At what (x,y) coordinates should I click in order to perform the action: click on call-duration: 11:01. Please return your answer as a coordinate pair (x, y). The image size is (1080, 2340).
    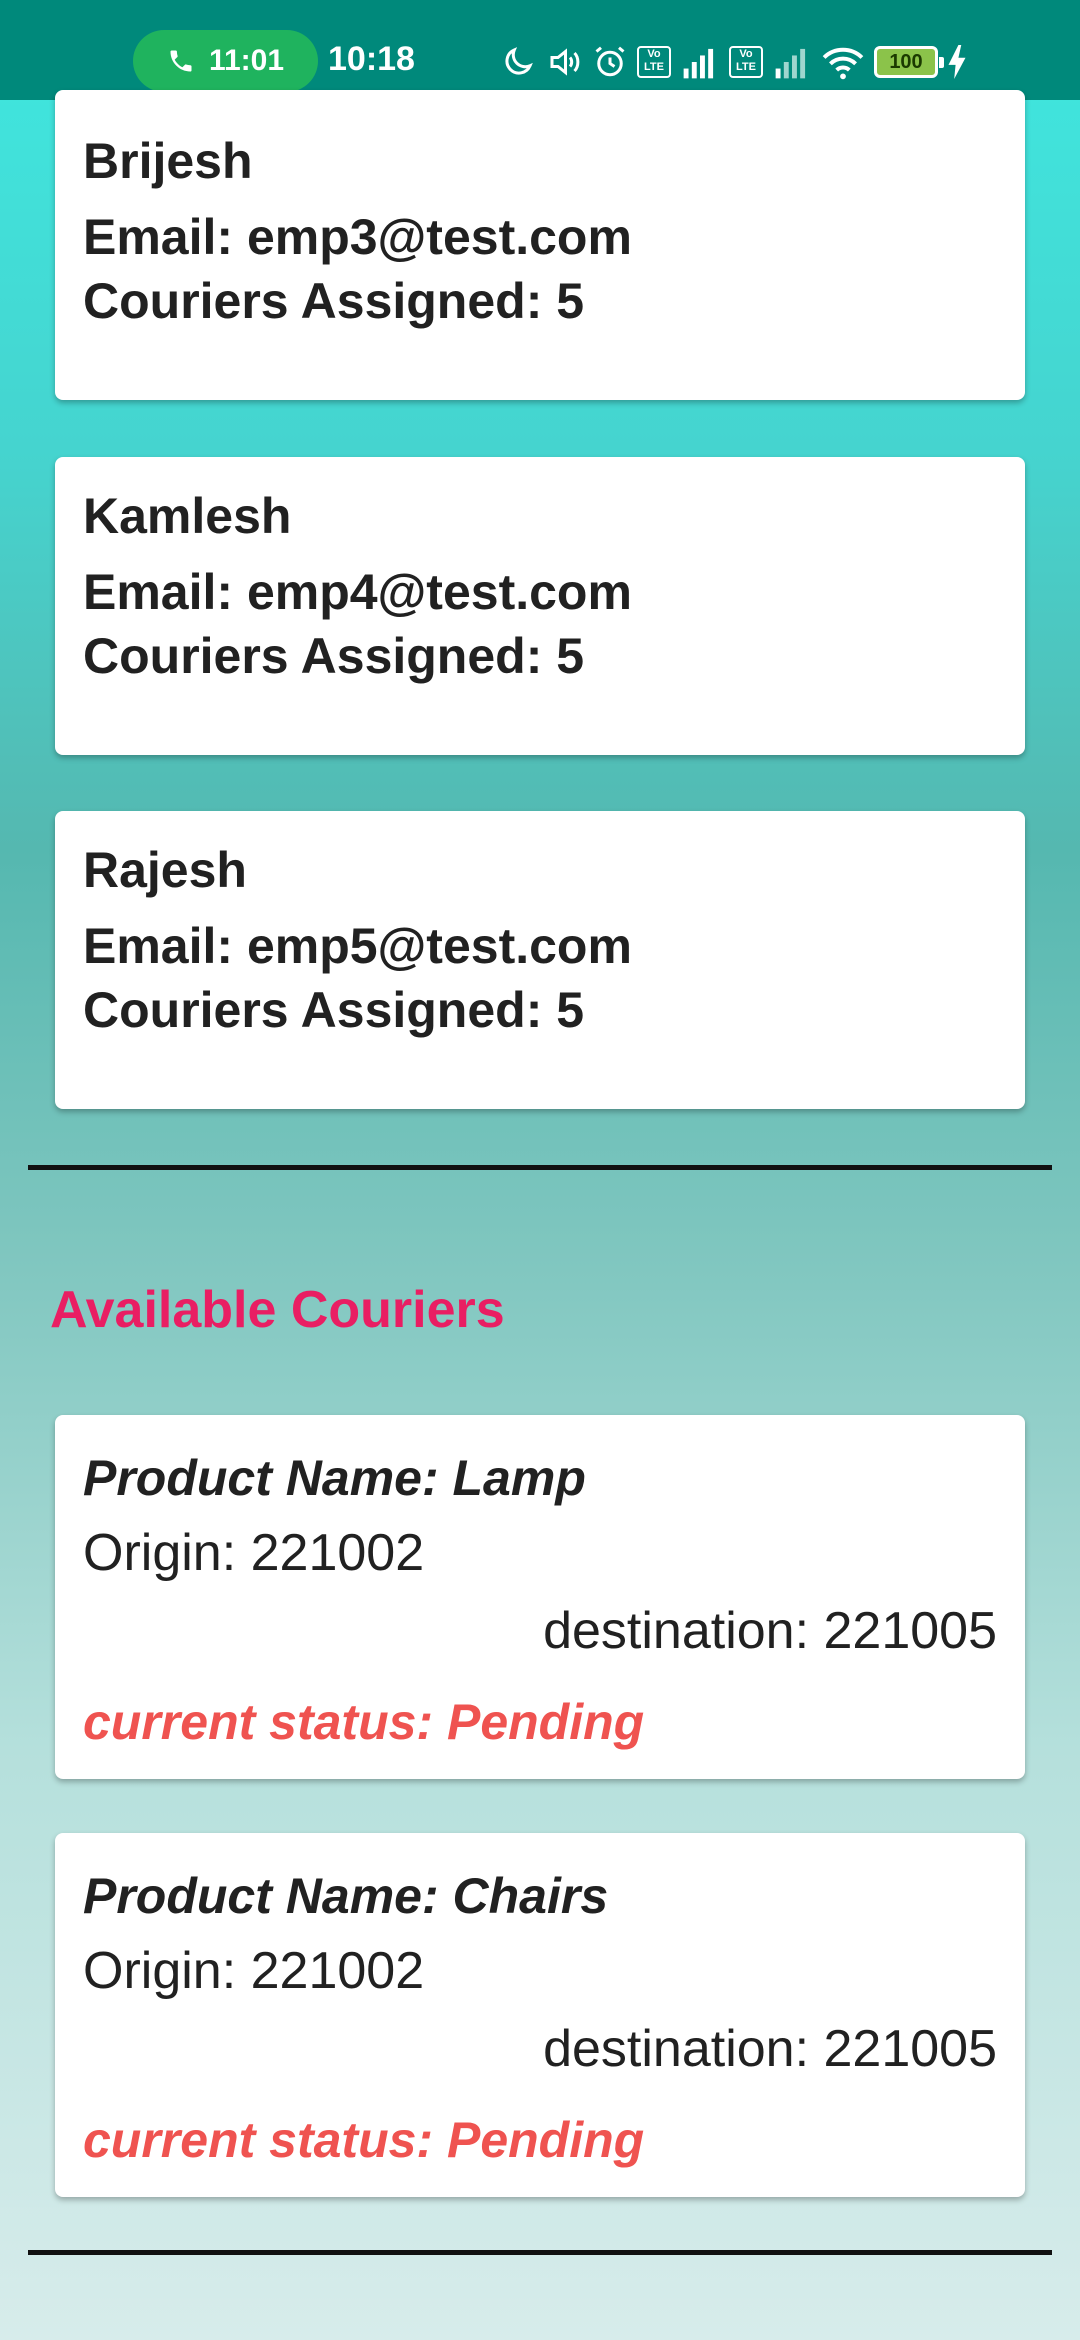
    Looking at the image, I should click on (246, 60).